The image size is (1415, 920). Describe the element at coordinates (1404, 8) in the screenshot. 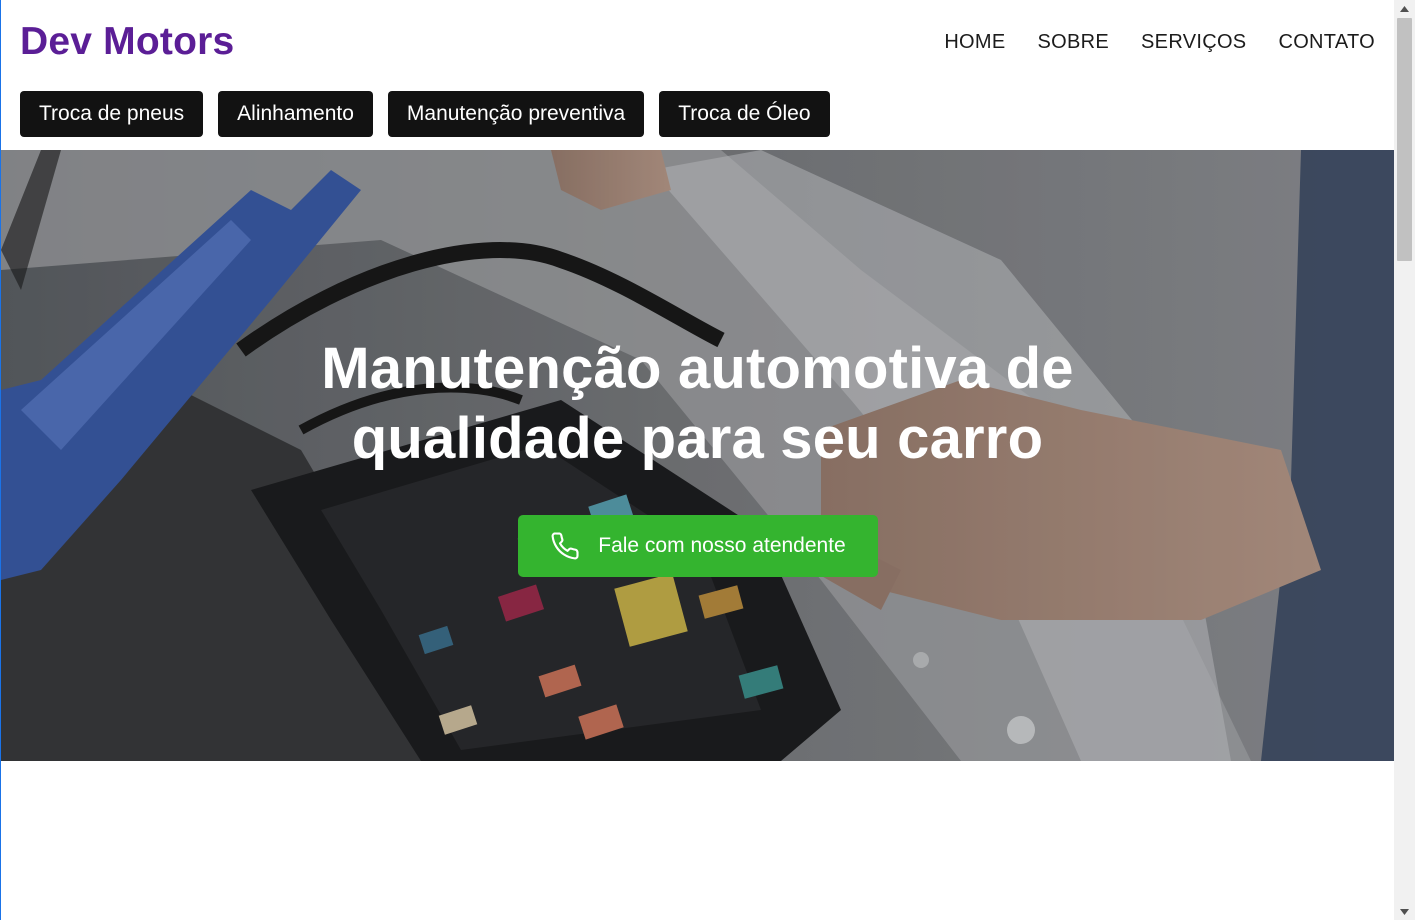

I see `scroll-up-arrow-icon` at that location.